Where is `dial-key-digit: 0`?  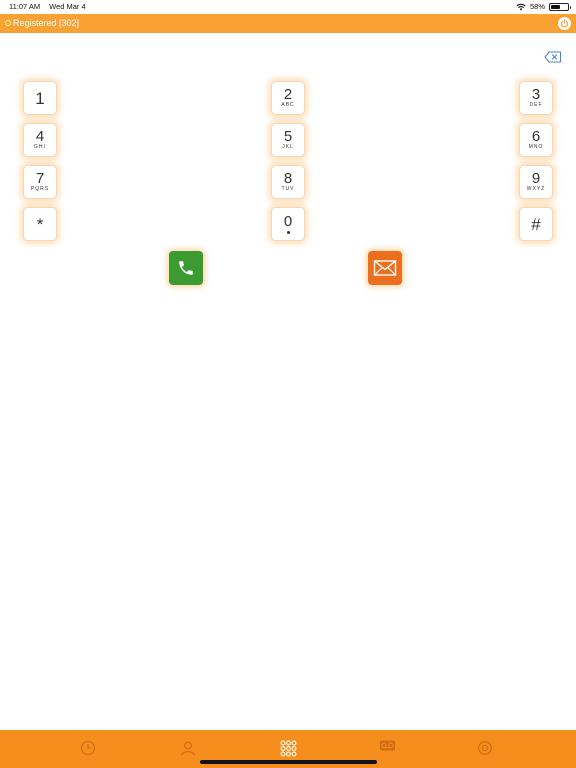 dial-key-digit: 0 is located at coordinates (288, 221).